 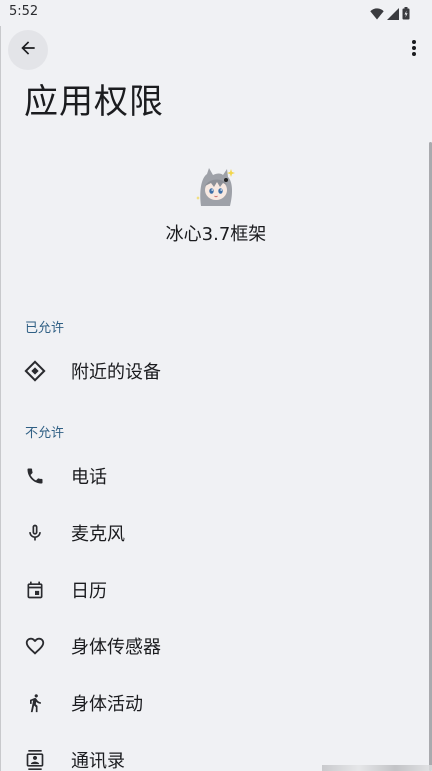 I want to click on bottom-edge-artifact, so click(x=377, y=768).